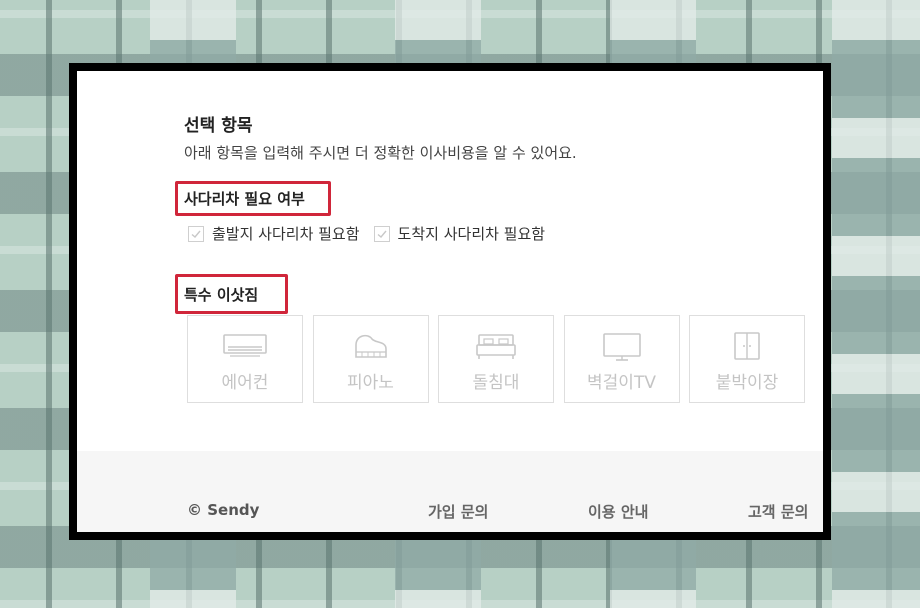 This screenshot has height=608, width=920. Describe the element at coordinates (245, 383) in the screenshot. I see `special-item-label: 에어컨` at that location.